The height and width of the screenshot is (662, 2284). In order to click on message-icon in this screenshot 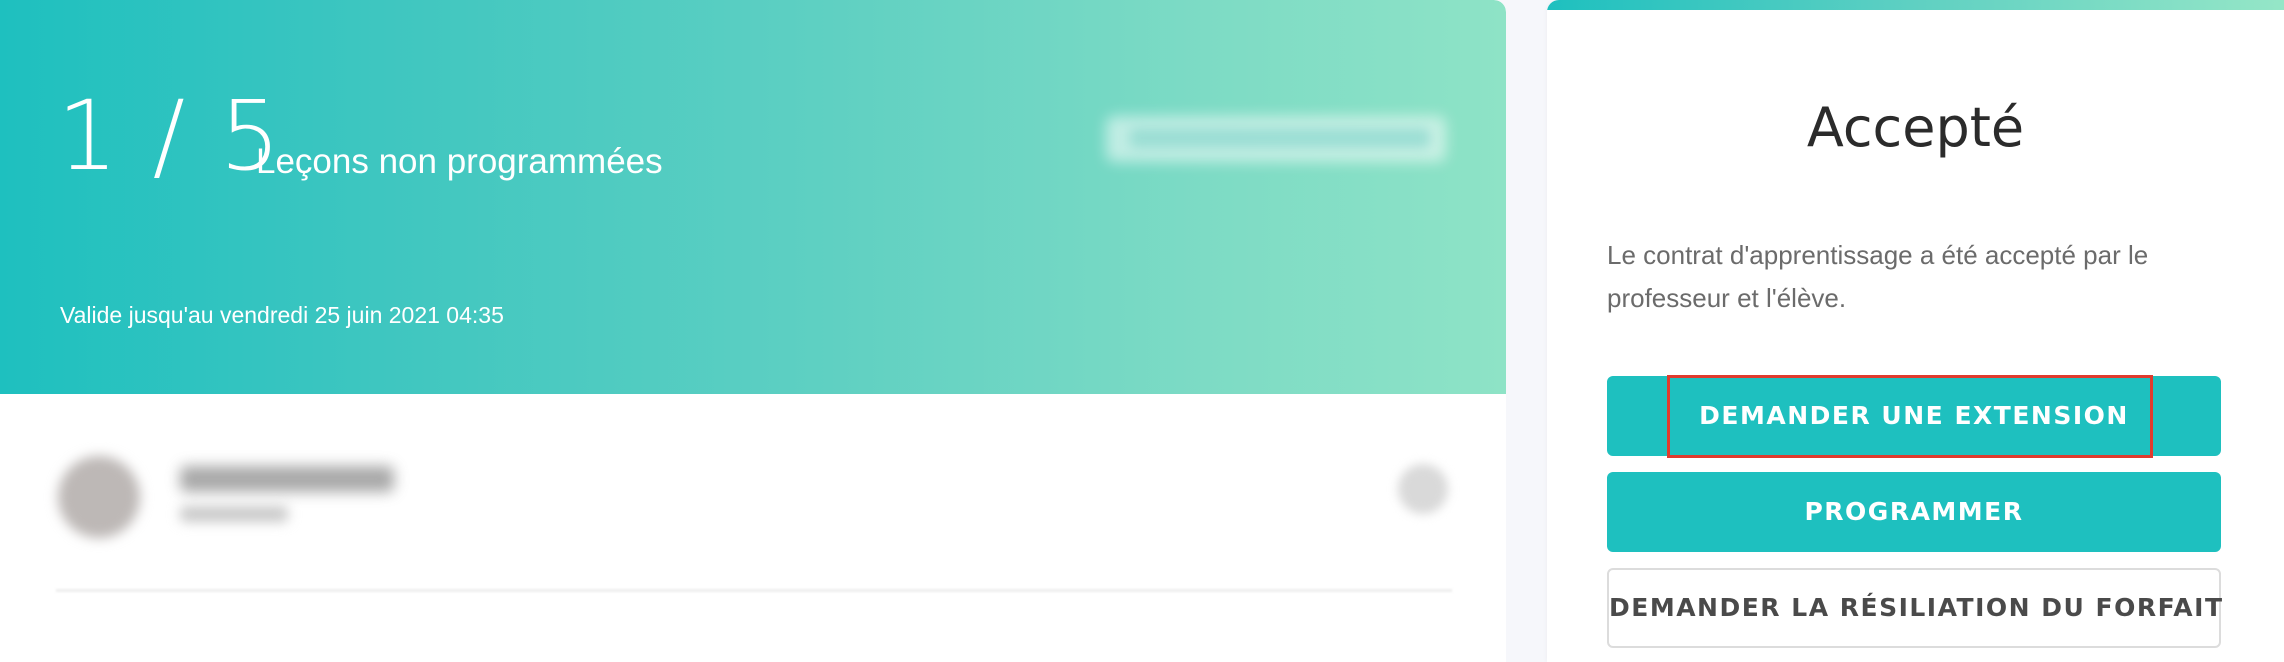, I will do `click(1423, 489)`.